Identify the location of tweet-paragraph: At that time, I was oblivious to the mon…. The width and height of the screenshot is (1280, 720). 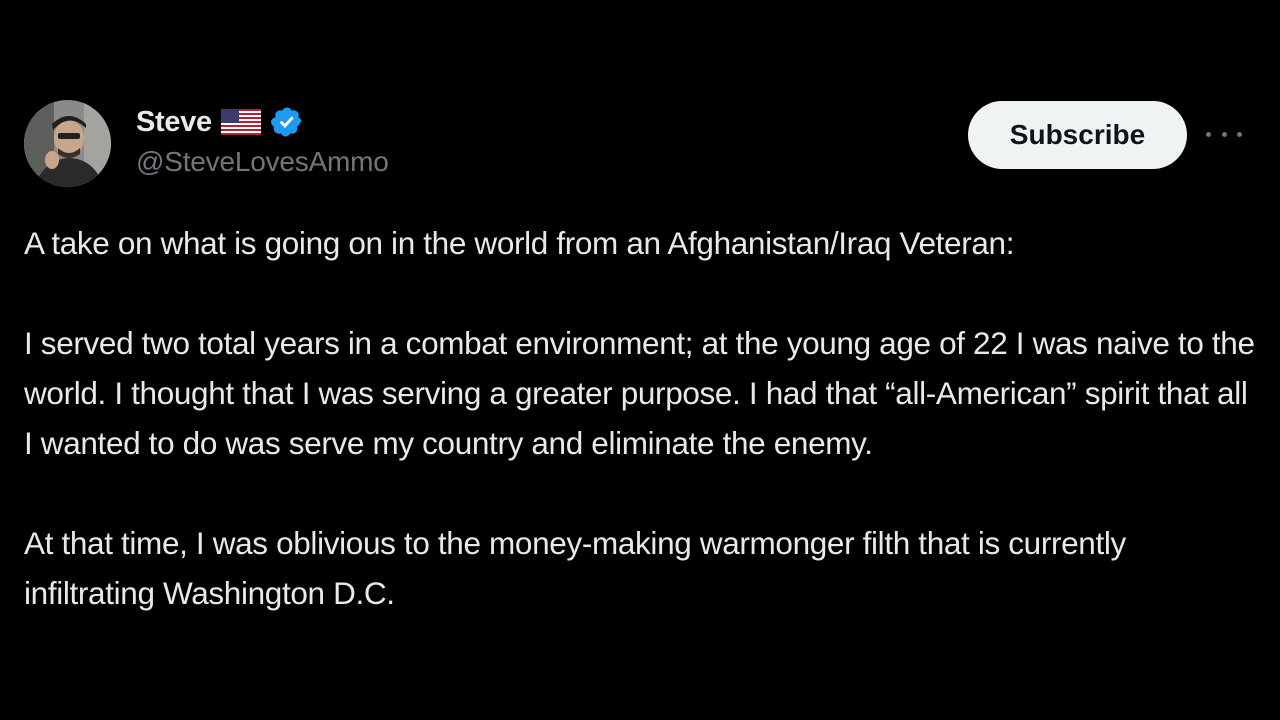
(575, 568).